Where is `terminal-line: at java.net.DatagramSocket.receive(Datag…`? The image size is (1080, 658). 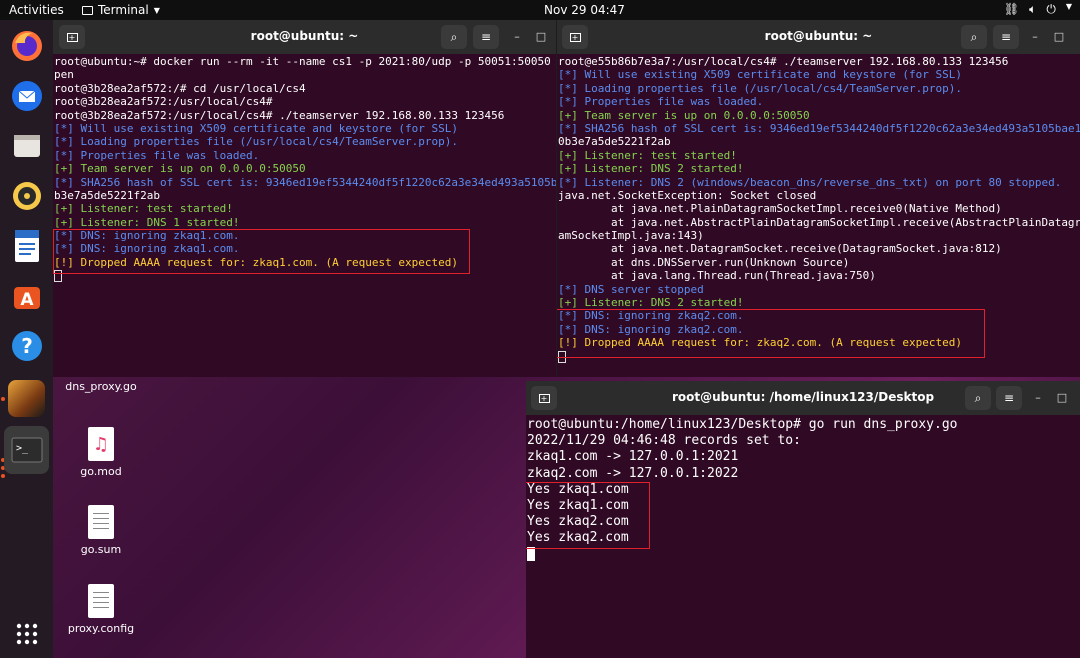
terminal-line: at java.net.DatagramSocket.receive(Datag… is located at coordinates (819, 248).